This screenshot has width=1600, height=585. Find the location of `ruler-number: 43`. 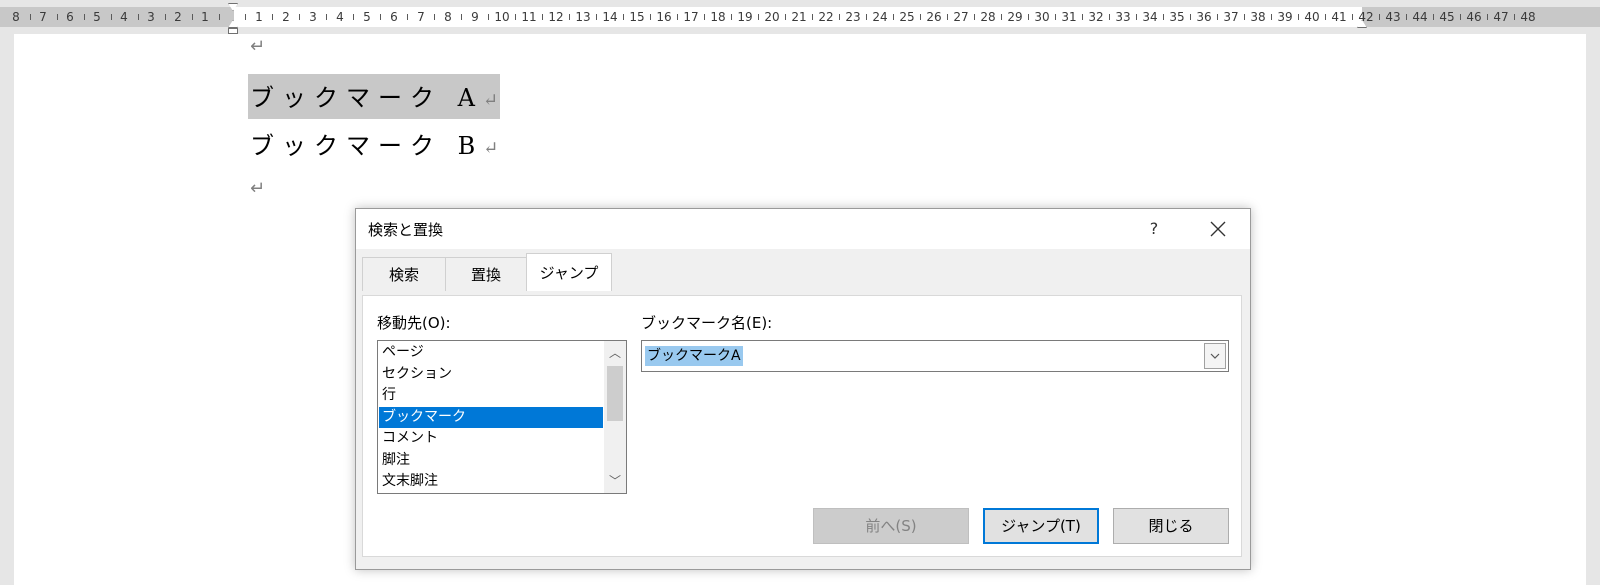

ruler-number: 43 is located at coordinates (1393, 17).